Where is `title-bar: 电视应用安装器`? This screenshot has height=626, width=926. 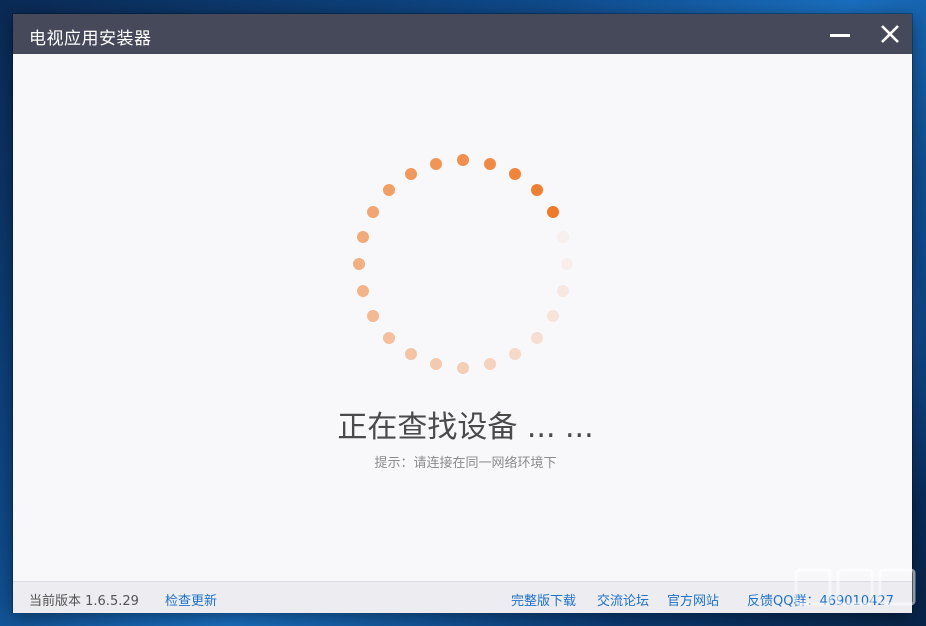
title-bar: 电视应用安装器 is located at coordinates (462, 34).